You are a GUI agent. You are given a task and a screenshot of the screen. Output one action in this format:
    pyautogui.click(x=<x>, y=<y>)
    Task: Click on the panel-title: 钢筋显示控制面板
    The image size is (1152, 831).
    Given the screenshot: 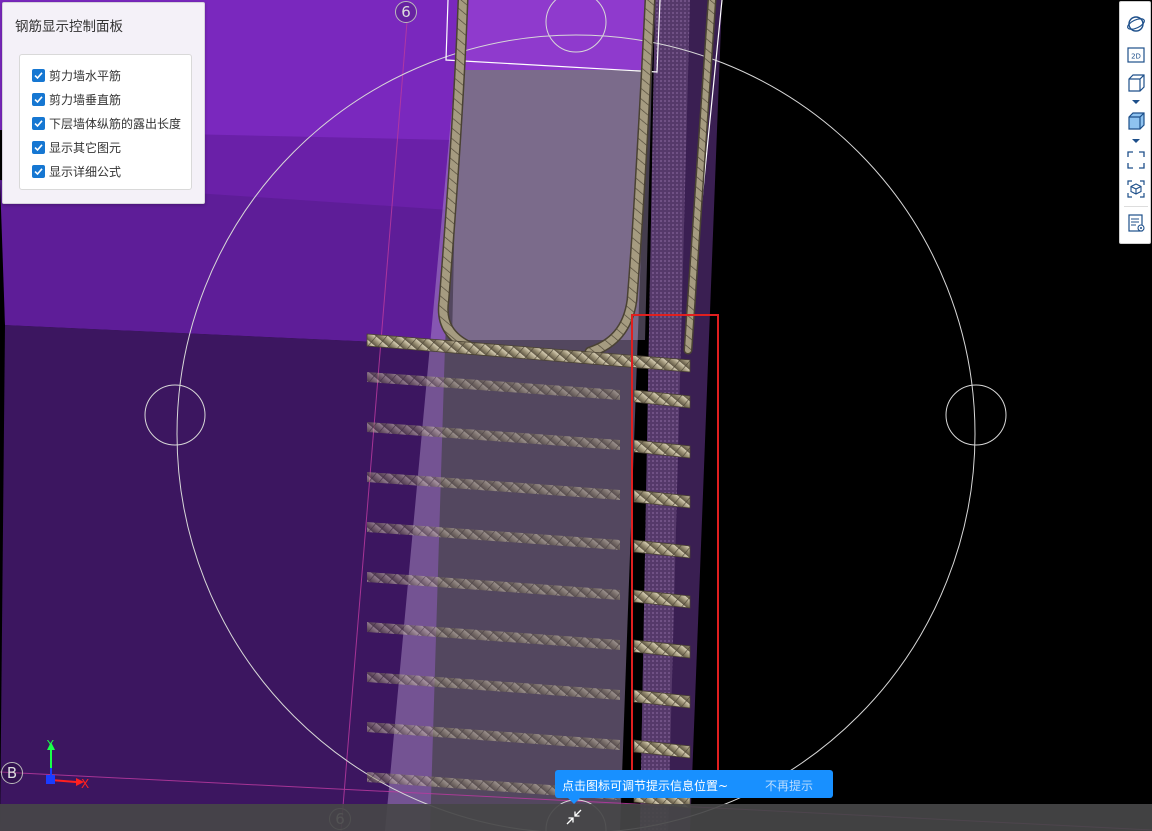 What is the action you would take?
    pyautogui.click(x=69, y=27)
    